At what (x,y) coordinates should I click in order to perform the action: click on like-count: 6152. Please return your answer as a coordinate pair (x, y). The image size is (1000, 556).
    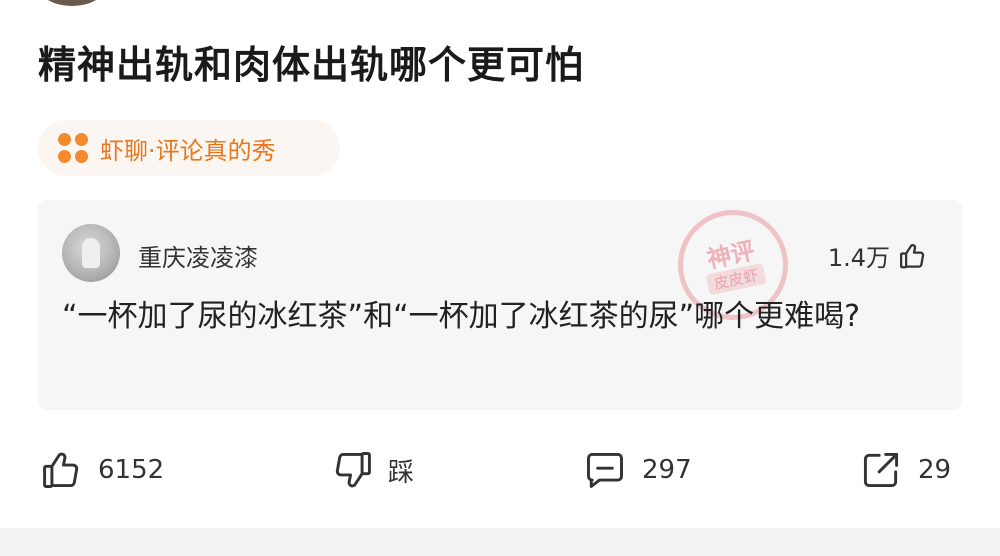
    Looking at the image, I should click on (131, 470).